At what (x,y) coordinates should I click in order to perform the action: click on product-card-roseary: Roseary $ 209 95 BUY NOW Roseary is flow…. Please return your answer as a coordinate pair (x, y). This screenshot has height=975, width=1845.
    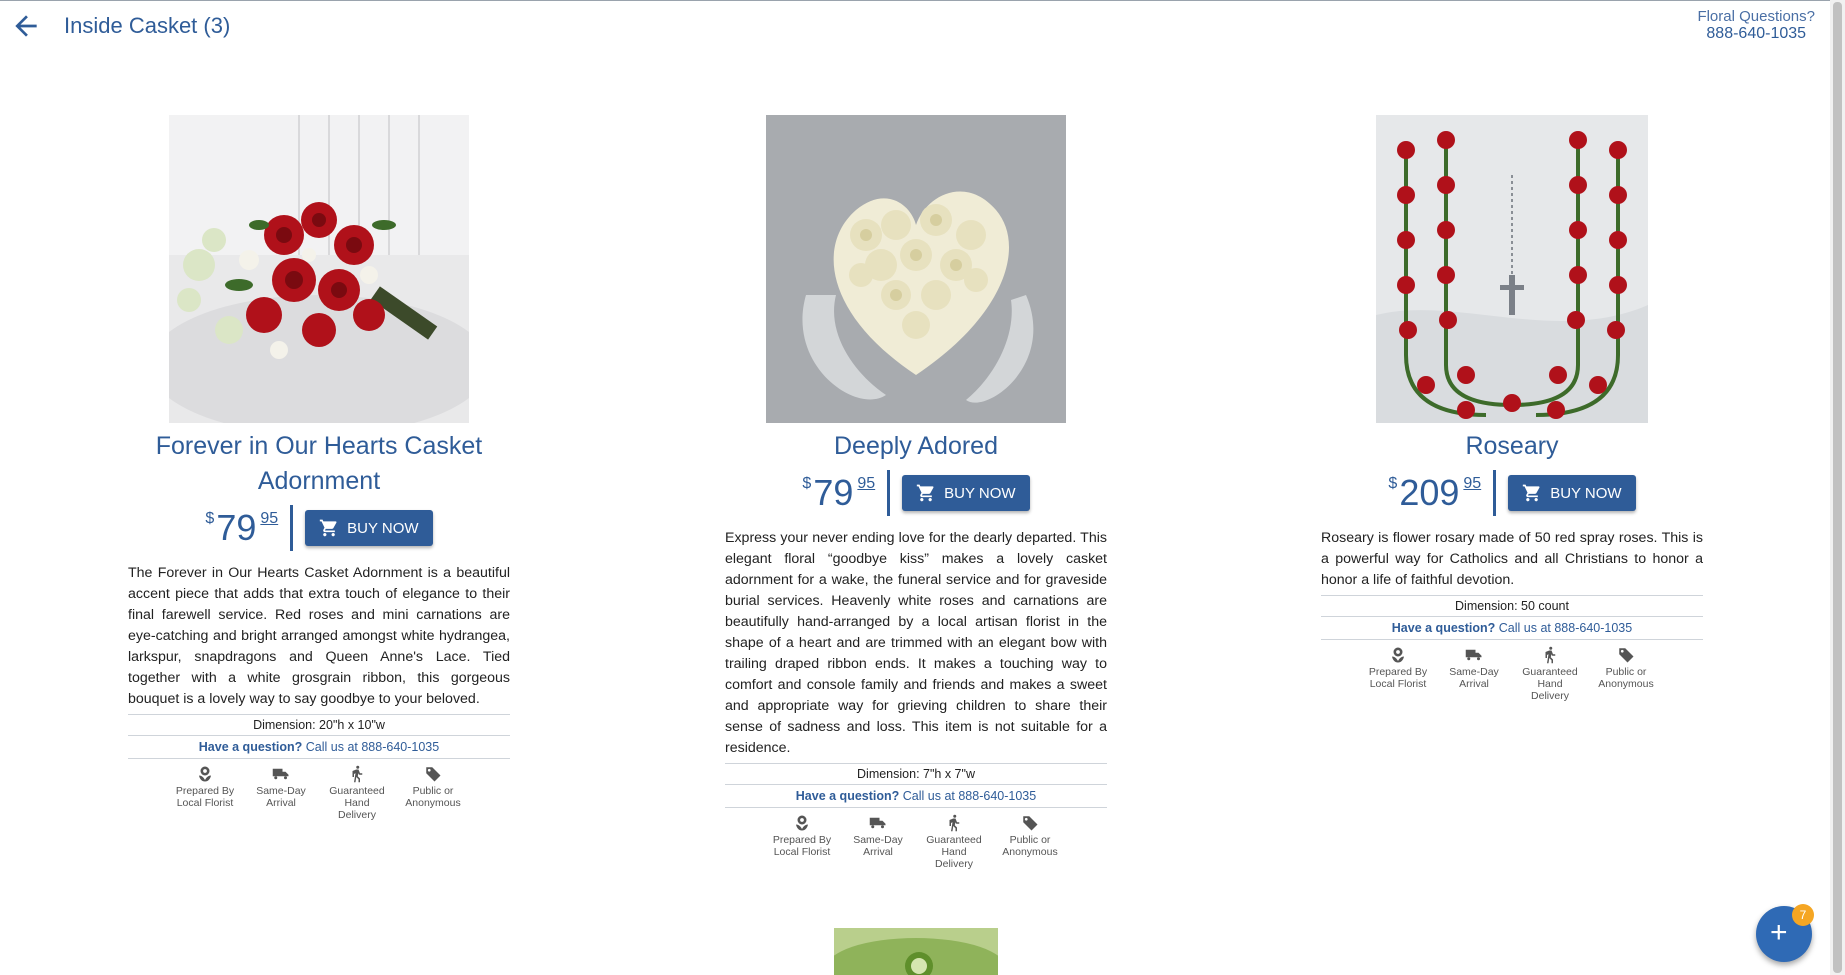
    Looking at the image, I should click on (1512, 408).